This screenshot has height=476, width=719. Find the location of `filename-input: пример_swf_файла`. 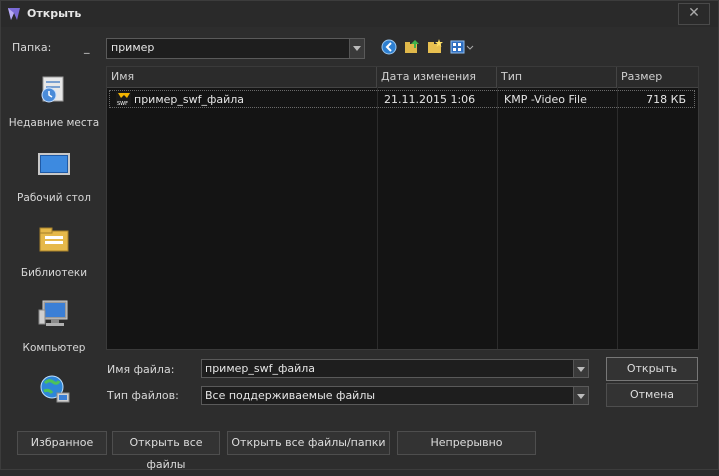

filename-input: пример_swf_файла is located at coordinates (395, 368).